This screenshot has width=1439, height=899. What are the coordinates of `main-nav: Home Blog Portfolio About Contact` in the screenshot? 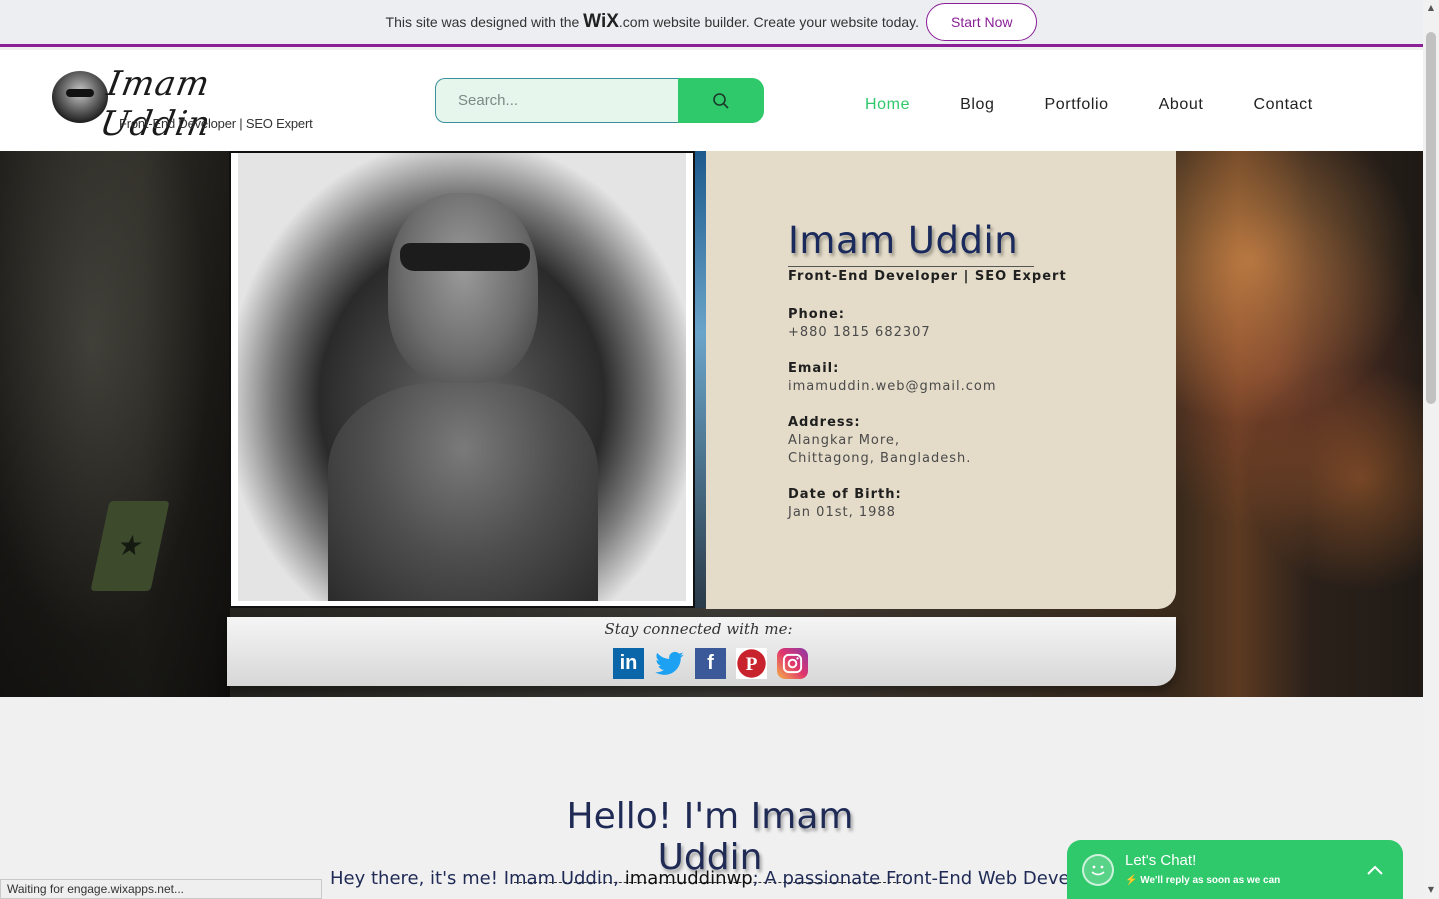 It's located at (1114, 105).